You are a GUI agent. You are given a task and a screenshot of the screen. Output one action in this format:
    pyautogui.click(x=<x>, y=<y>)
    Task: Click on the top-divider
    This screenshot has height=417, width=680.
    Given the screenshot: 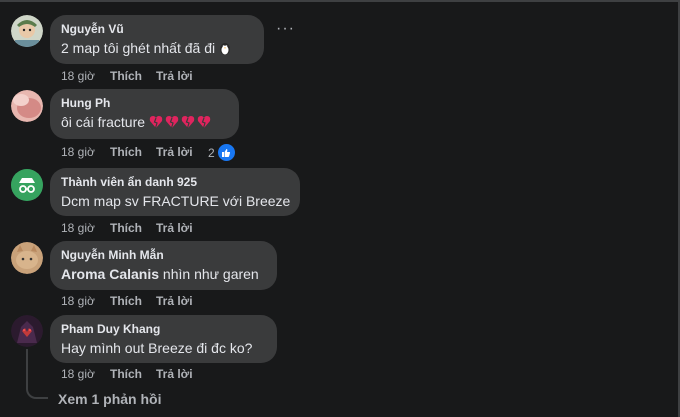 What is the action you would take?
    pyautogui.click(x=340, y=1)
    